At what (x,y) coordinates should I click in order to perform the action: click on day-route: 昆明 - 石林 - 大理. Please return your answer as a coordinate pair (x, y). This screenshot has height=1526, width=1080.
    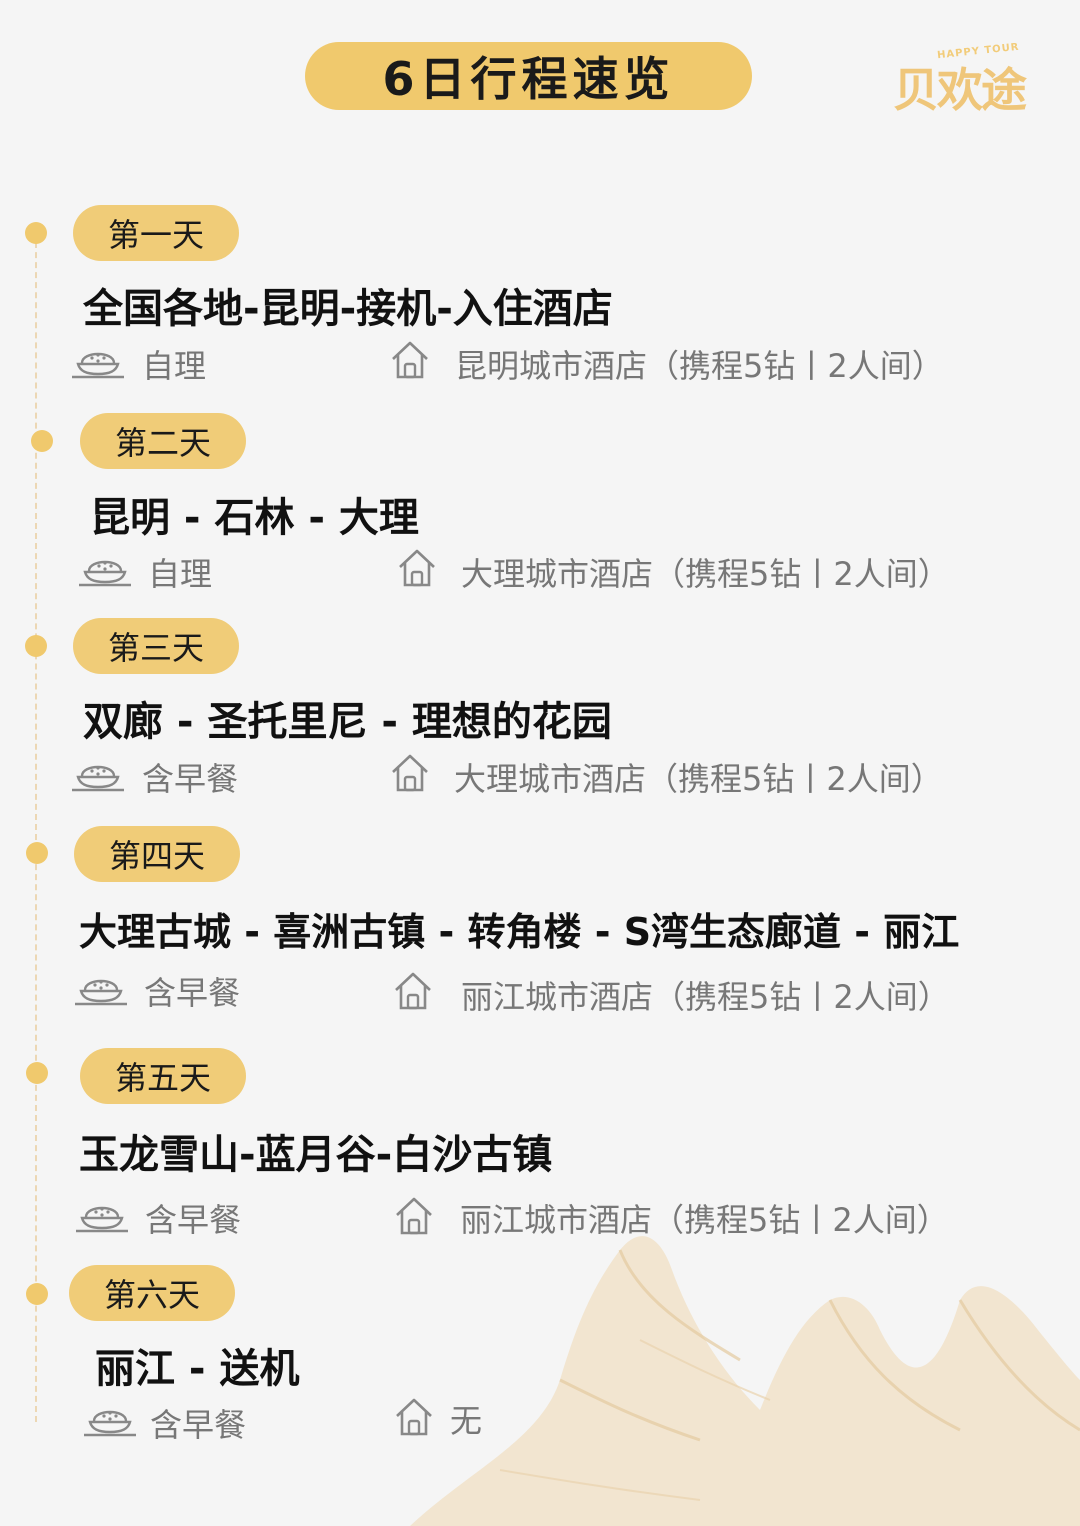
    Looking at the image, I should click on (254, 518).